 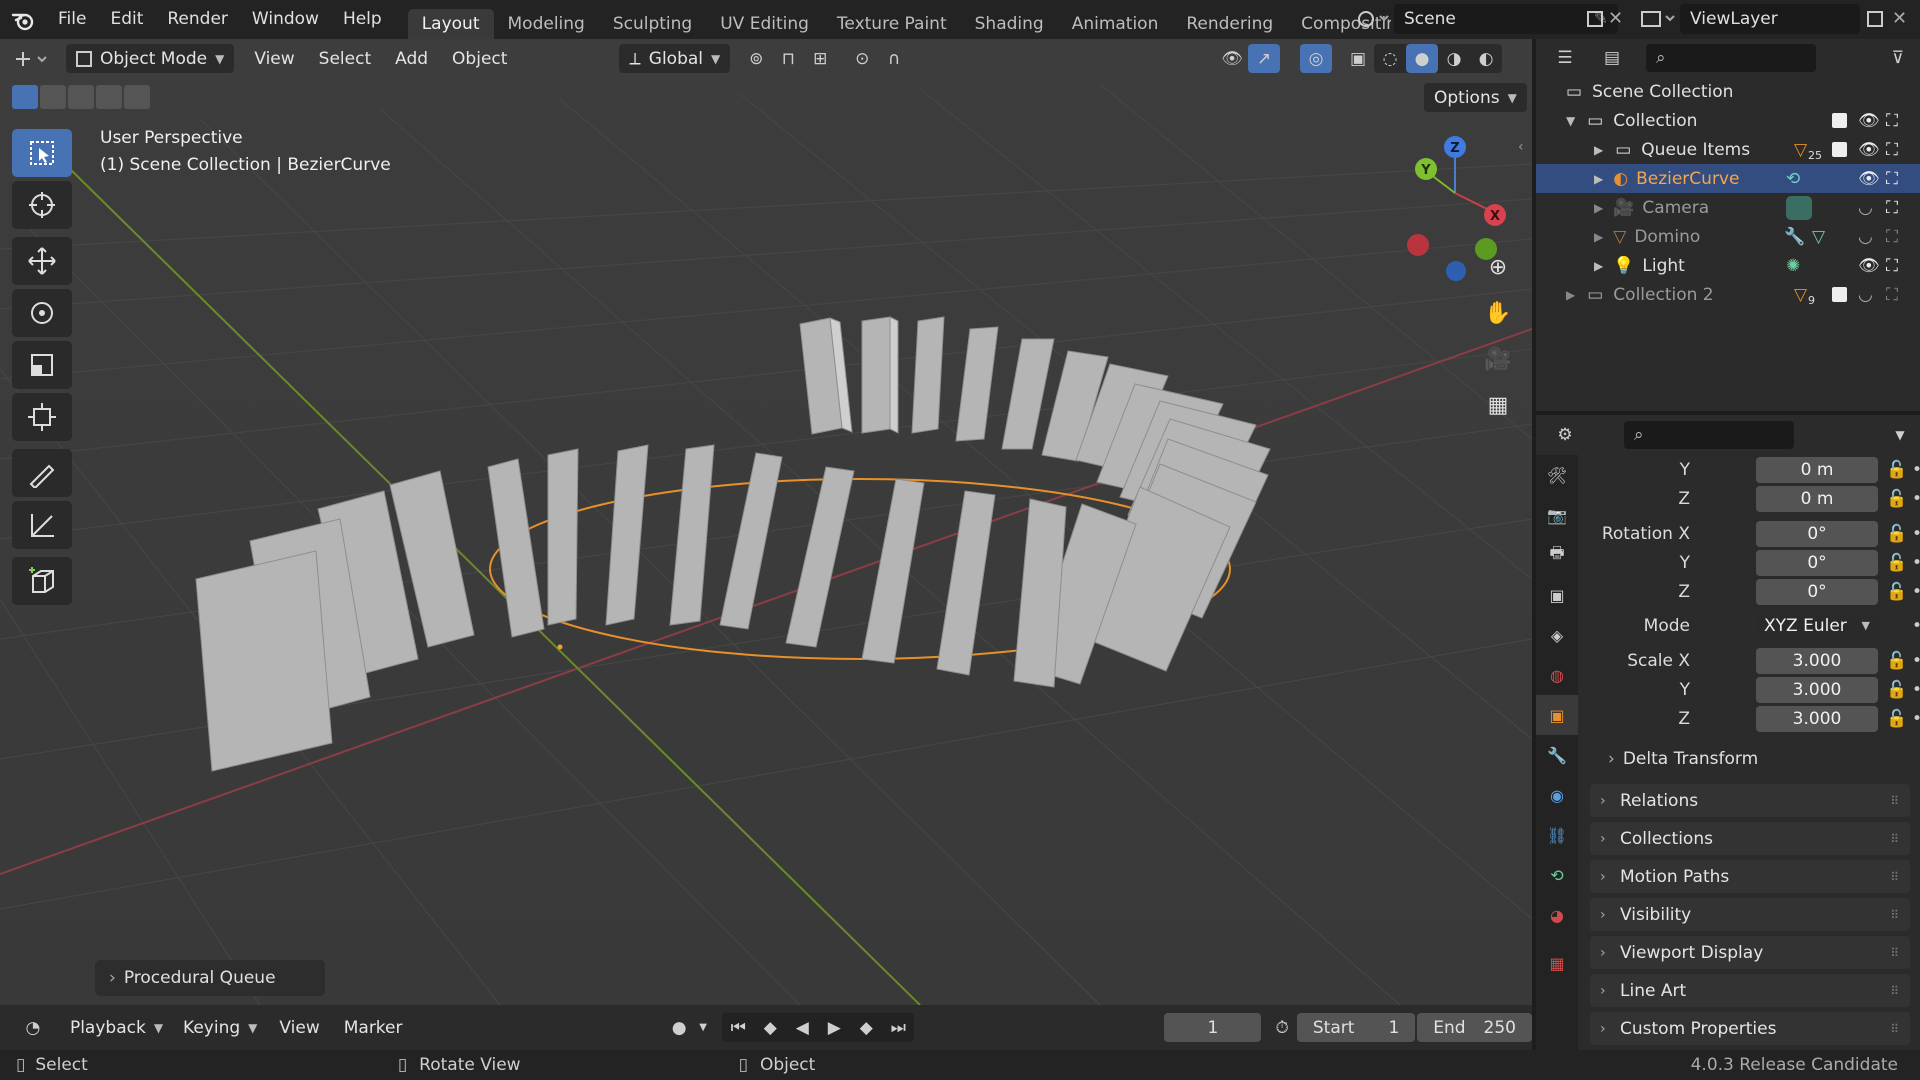 What do you see at coordinates (1390, 58) in the screenshot?
I see `wireframe-shading-icon: ◌` at bounding box center [1390, 58].